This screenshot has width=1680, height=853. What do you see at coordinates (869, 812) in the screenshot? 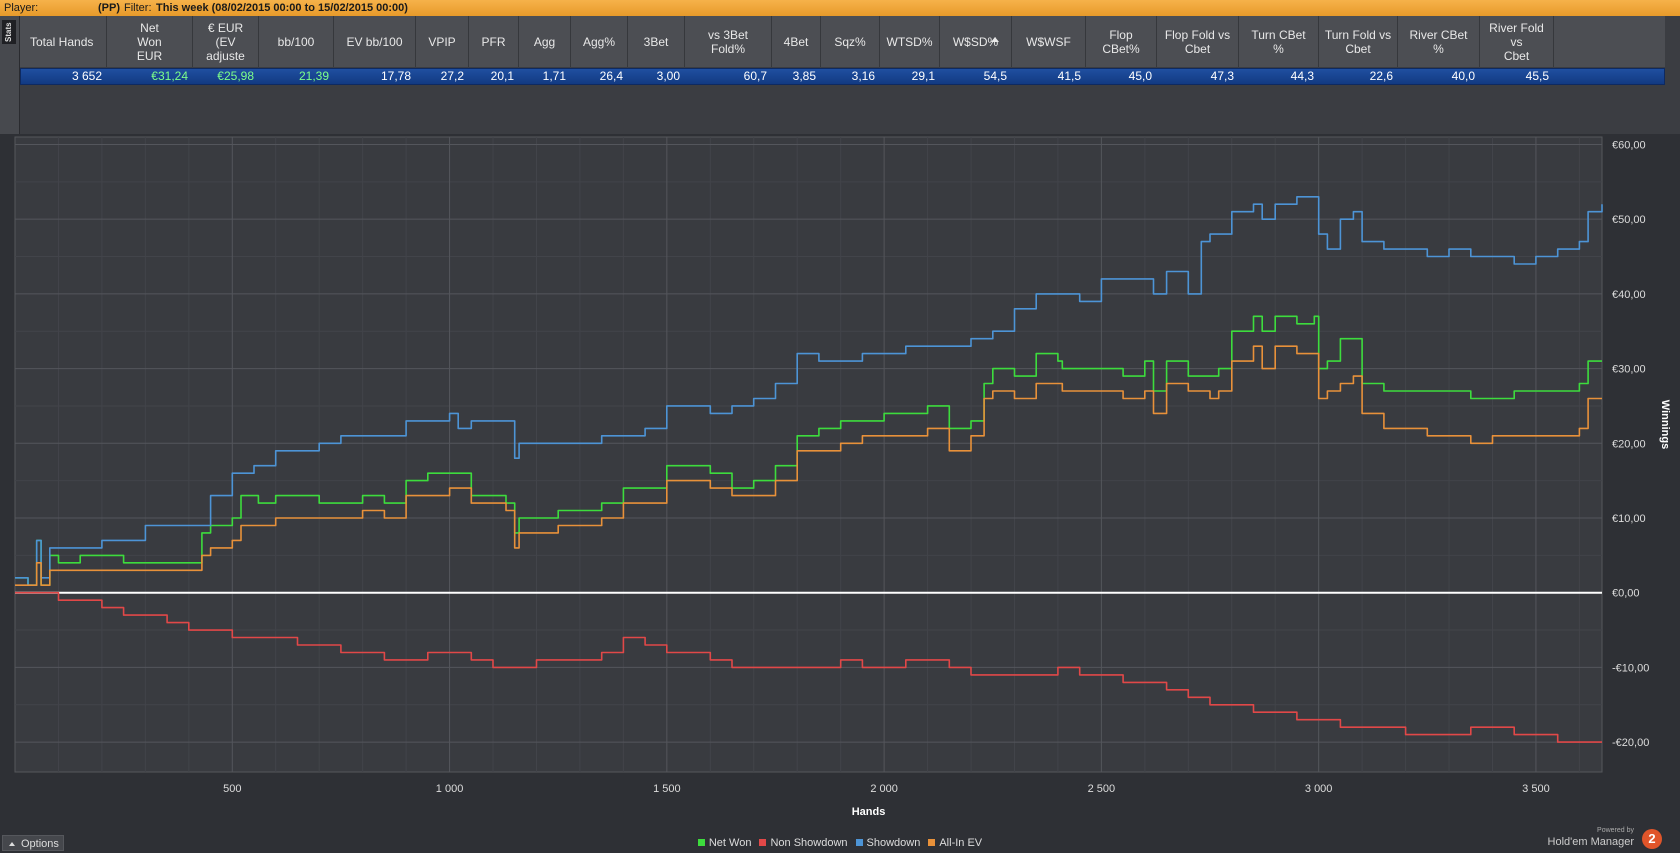
I see `x-axis-label: Hands` at bounding box center [869, 812].